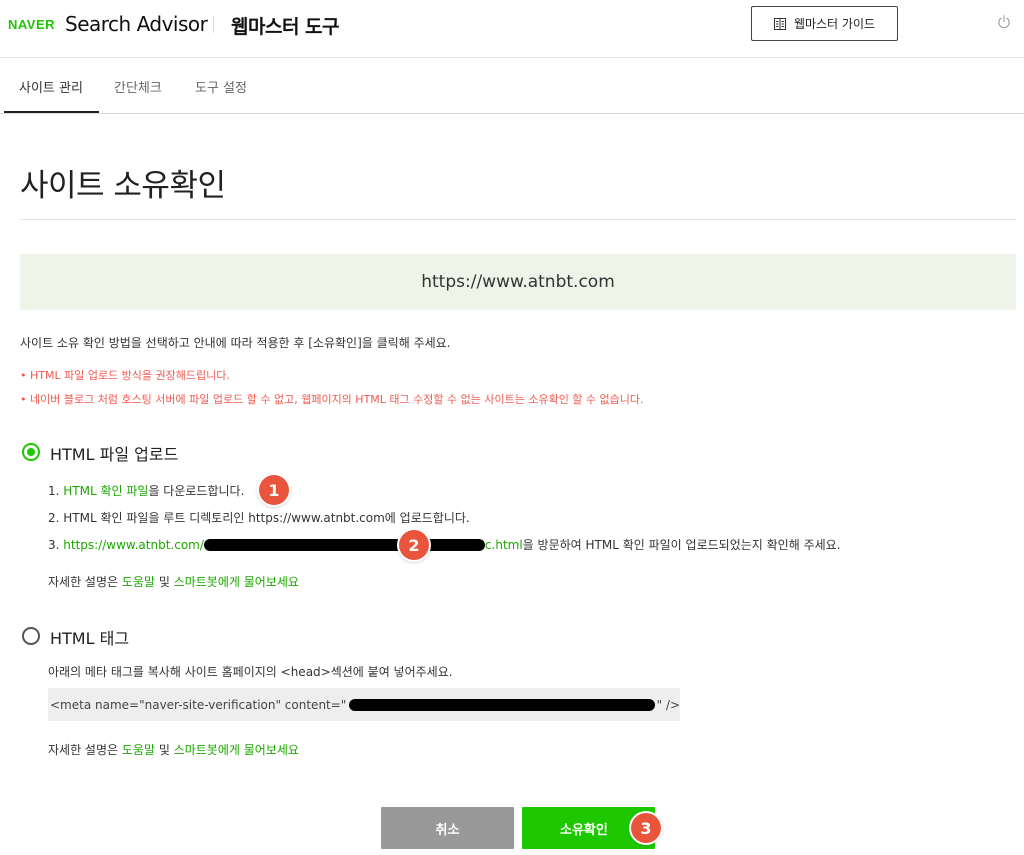 The image size is (1024, 855). Describe the element at coordinates (221, 86) in the screenshot. I see `tab-tool-settings: 도구 설정` at that location.